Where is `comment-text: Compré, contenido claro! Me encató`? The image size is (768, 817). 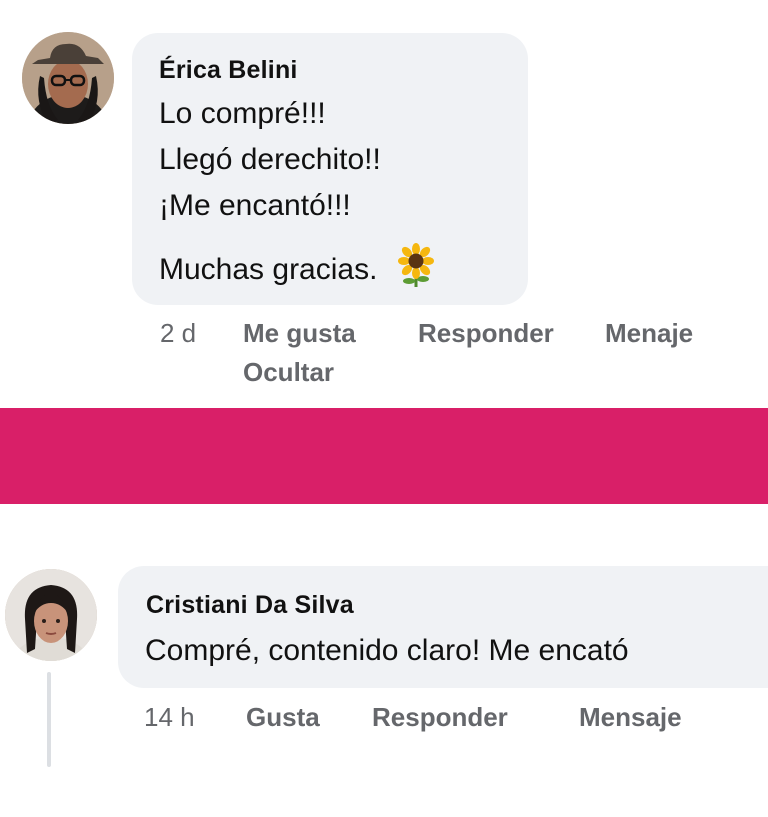
comment-text: Compré, contenido claro! Me encató is located at coordinates (387, 650).